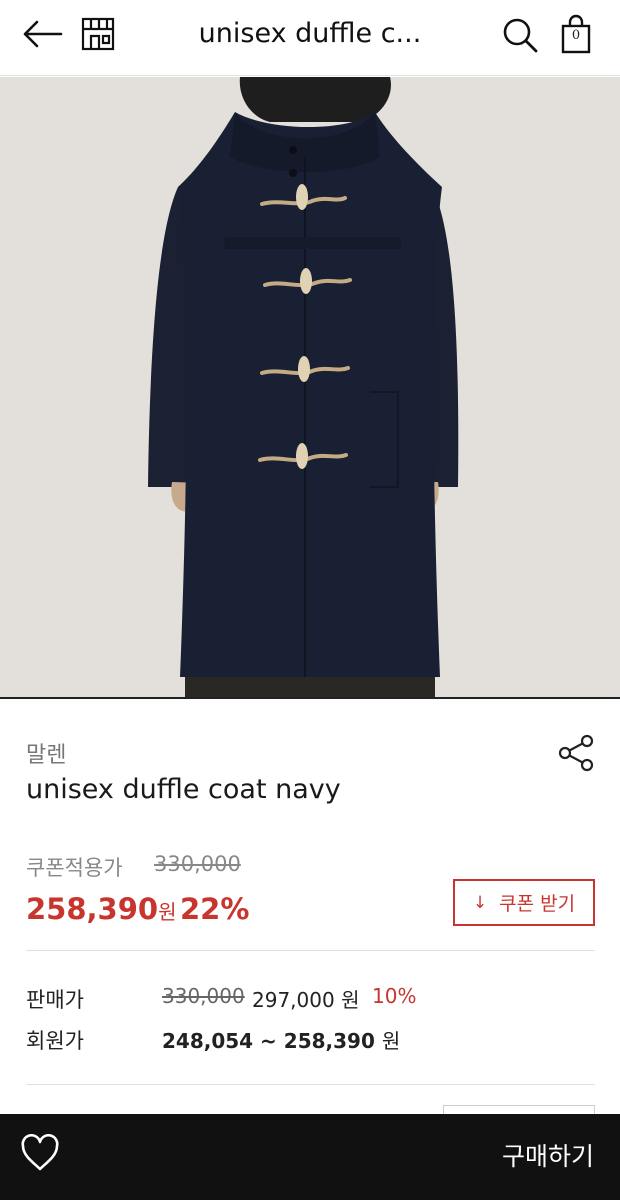 The image size is (620, 1200). I want to click on member-currency-unit: 원, so click(391, 1041).